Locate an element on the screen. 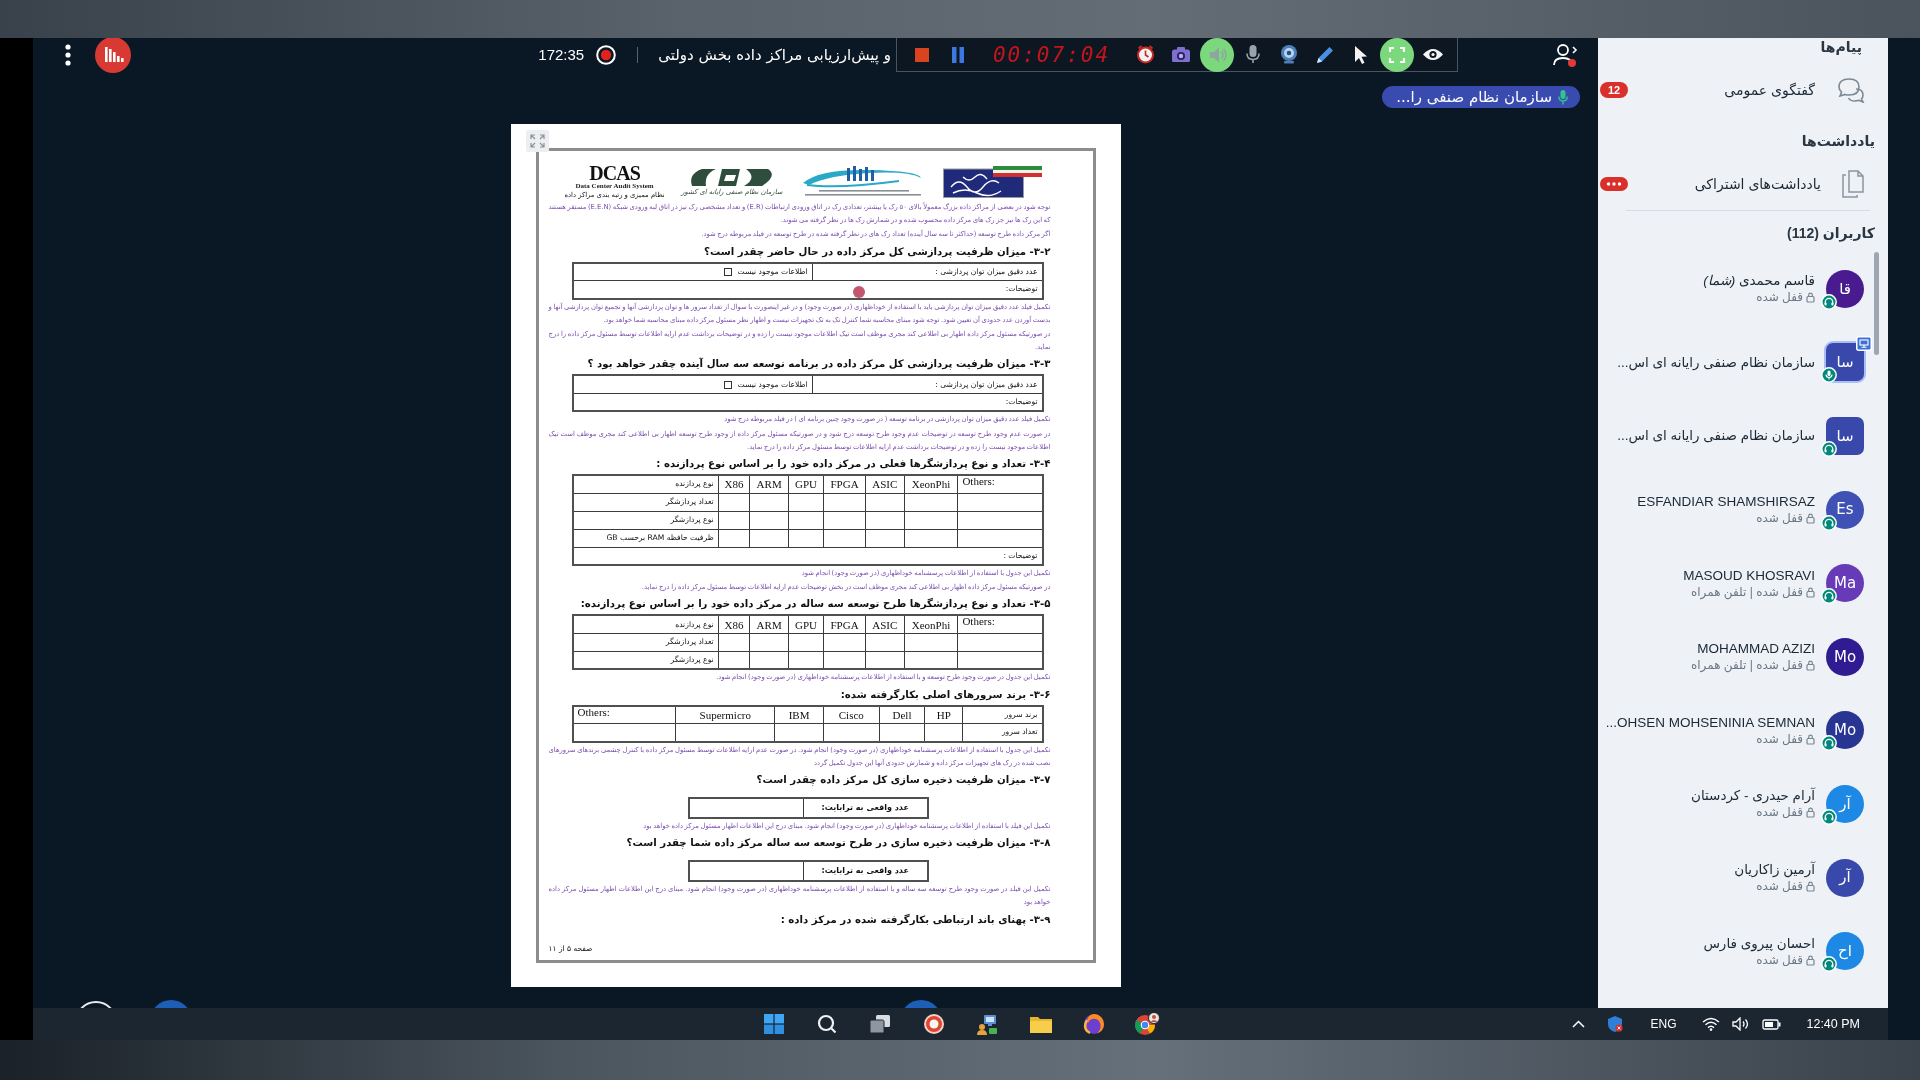 This screenshot has height=1080, width=1920. menu-icon is located at coordinates (68, 55).